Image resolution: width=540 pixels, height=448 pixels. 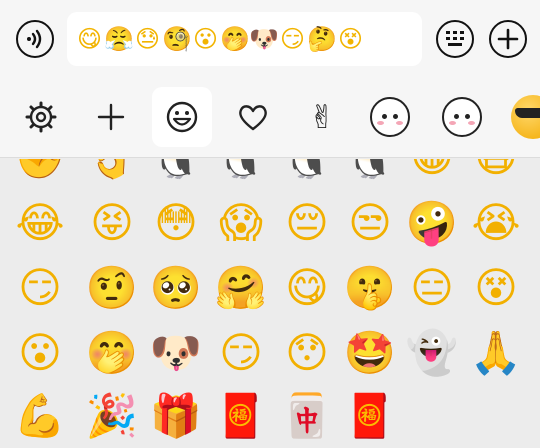 What do you see at coordinates (40, 223) in the screenshot?
I see `emoji-cell: 😂` at bounding box center [40, 223].